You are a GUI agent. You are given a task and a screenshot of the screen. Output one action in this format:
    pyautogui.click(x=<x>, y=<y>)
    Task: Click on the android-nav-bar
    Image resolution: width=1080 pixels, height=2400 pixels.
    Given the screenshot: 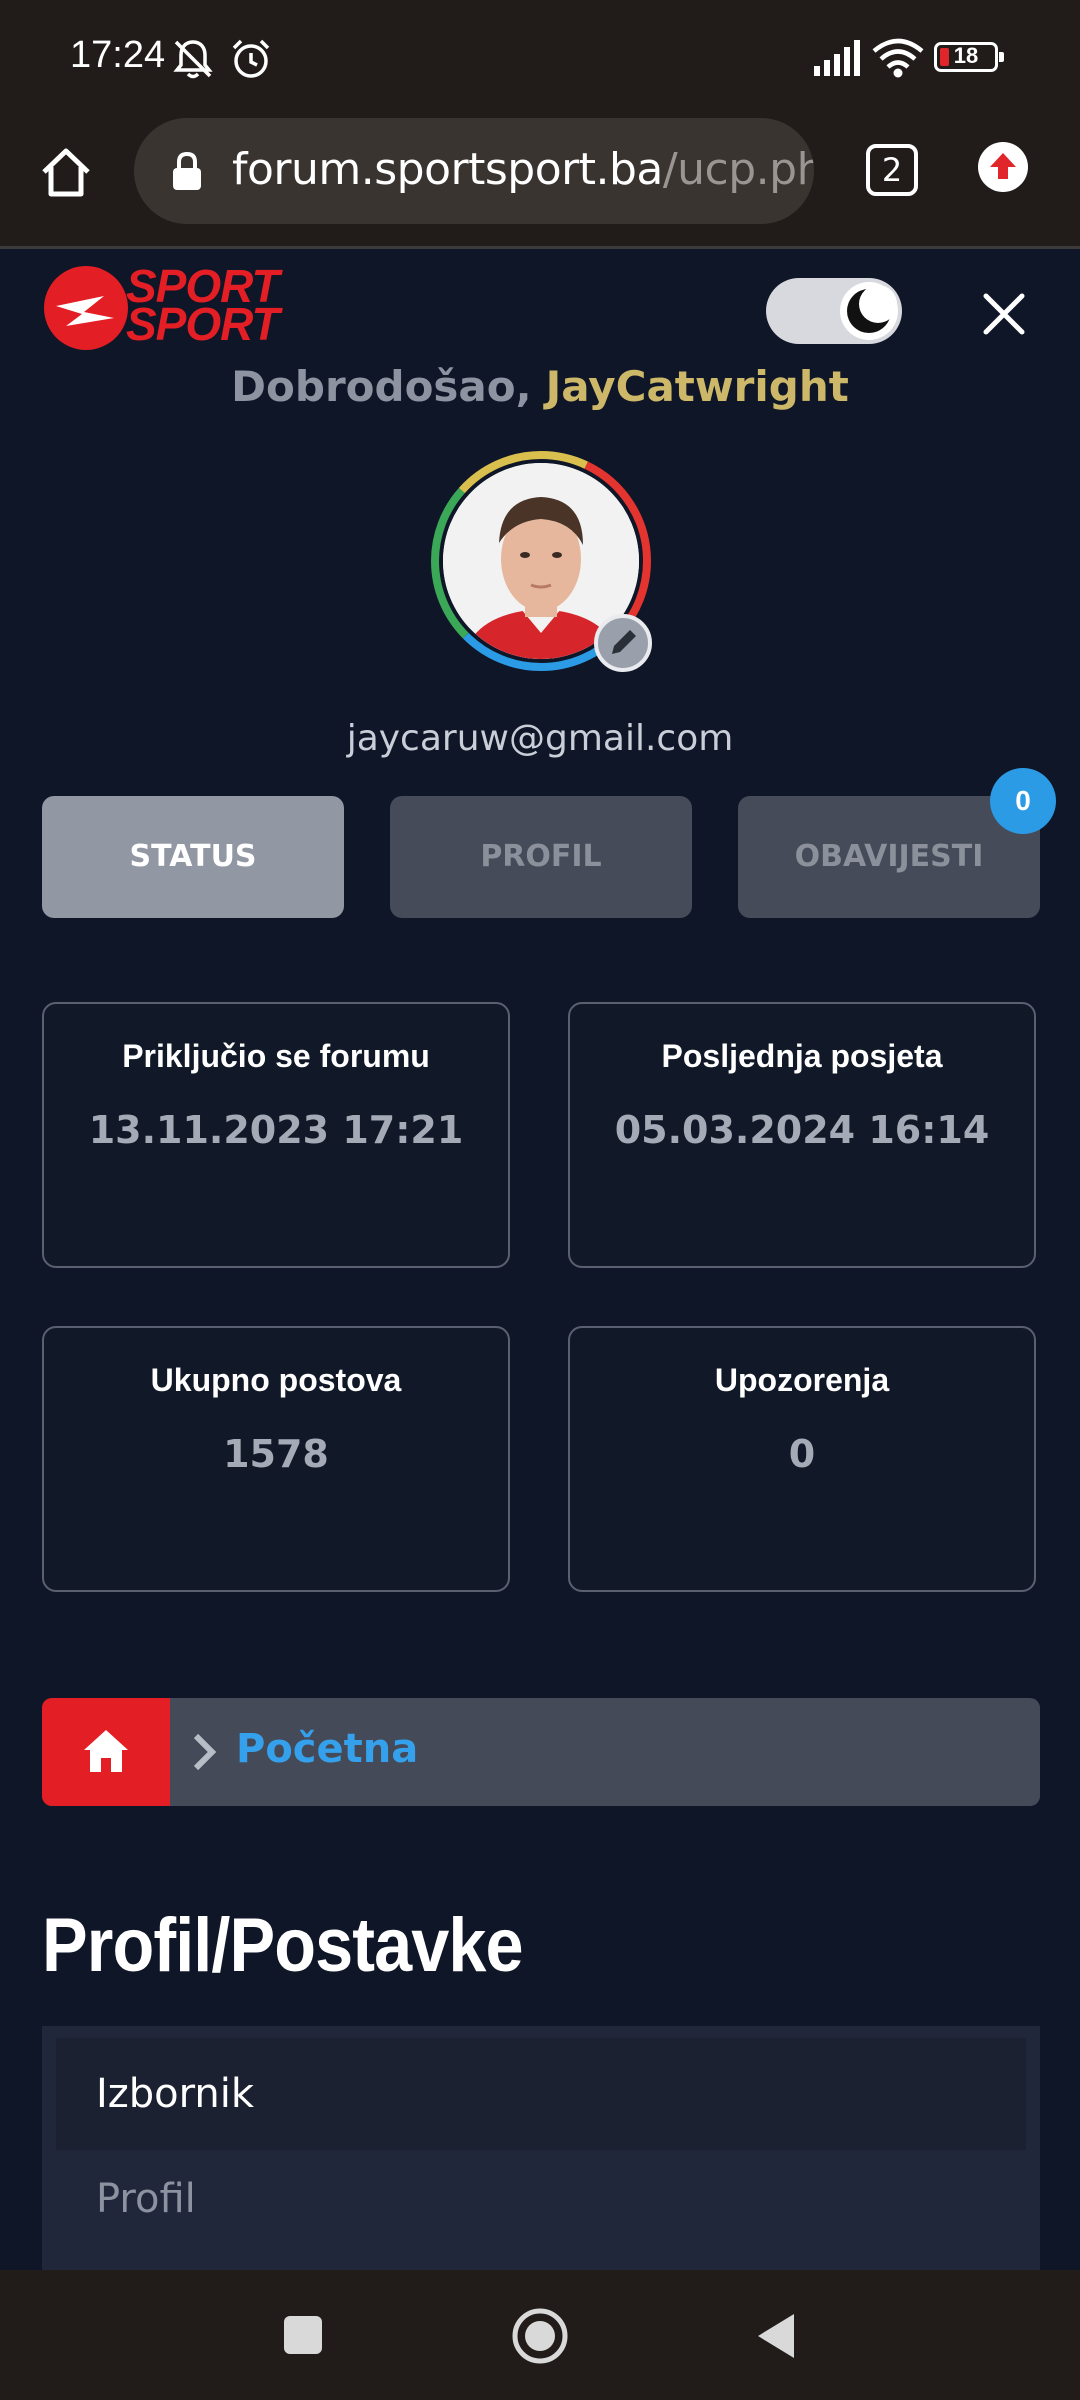 What is the action you would take?
    pyautogui.click(x=540, y=2335)
    